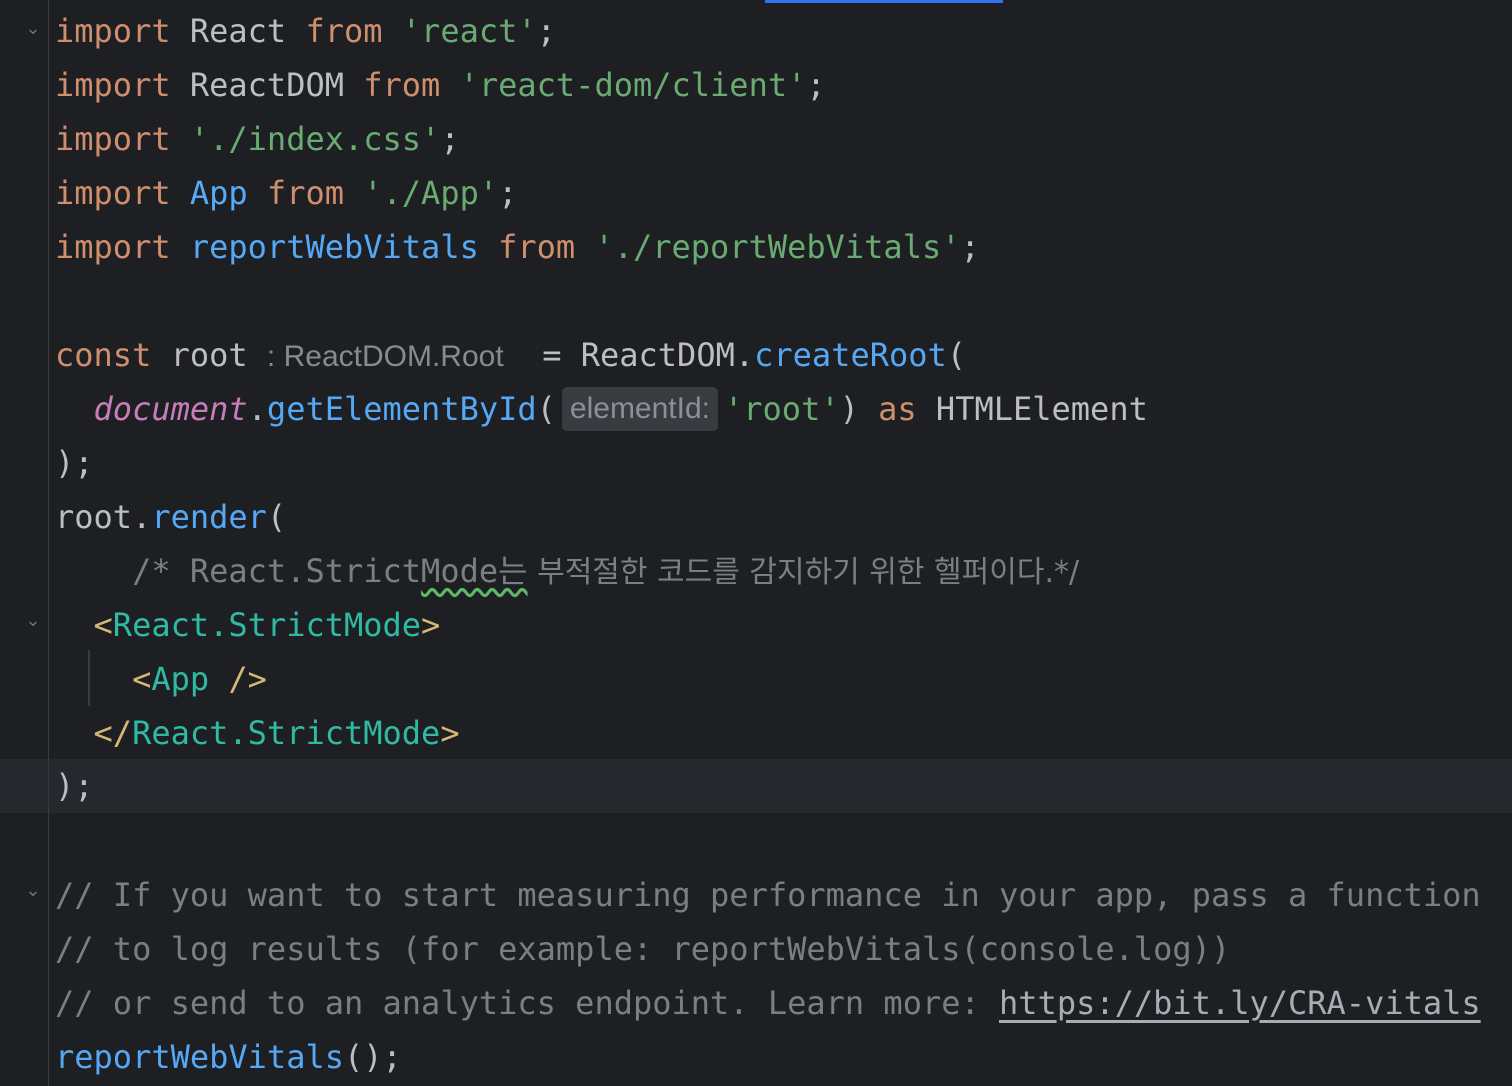 The width and height of the screenshot is (1512, 1086). What do you see at coordinates (385, 356) in the screenshot?
I see `type-inlay-hint: : ReactDOM.Root` at bounding box center [385, 356].